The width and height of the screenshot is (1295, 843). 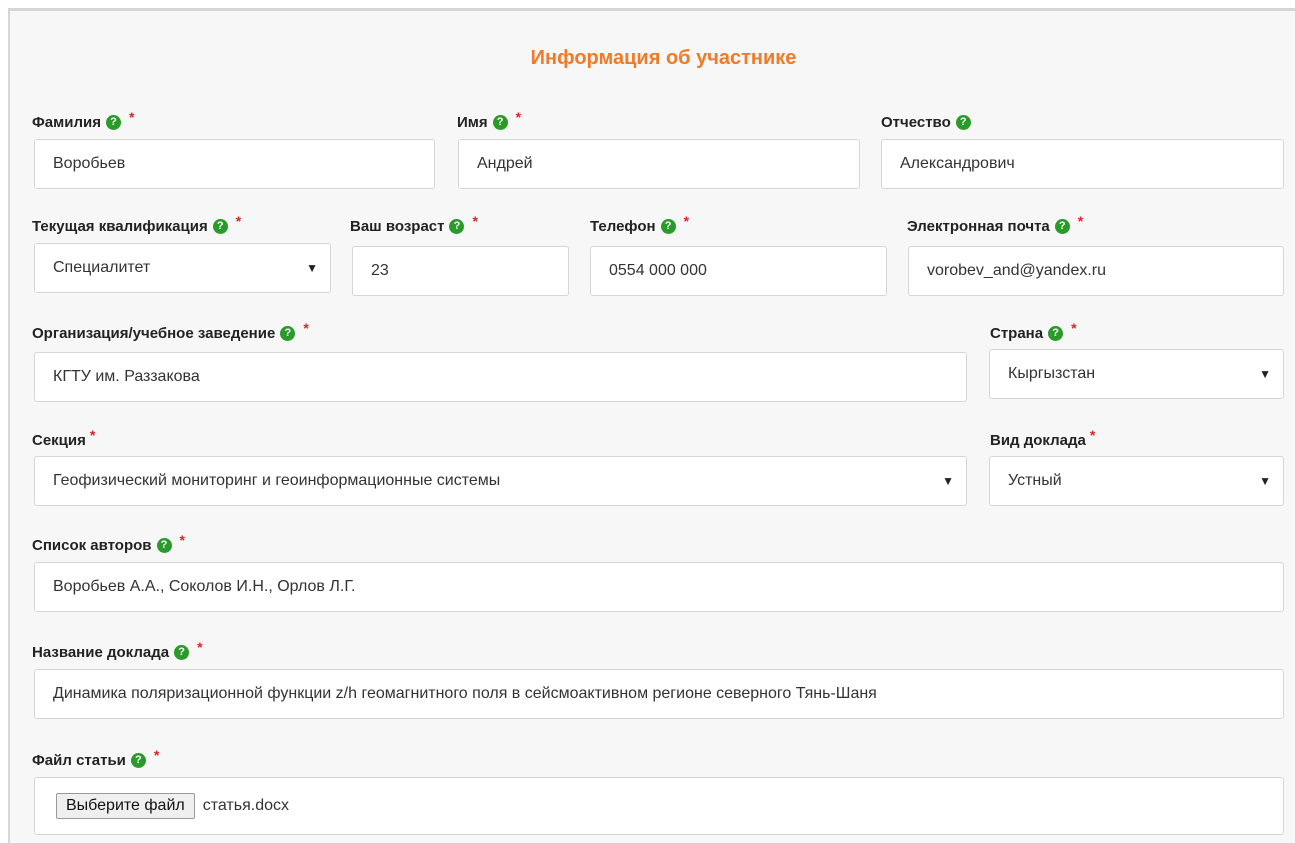 What do you see at coordinates (460, 271) in the screenshot?
I see `age-input` at bounding box center [460, 271].